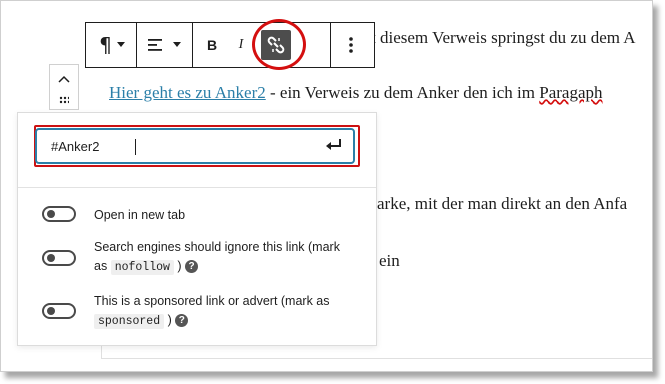 Image resolution: width=665 pixels, height=384 pixels. Describe the element at coordinates (187, 92) in the screenshot. I see `anchor-link: Hier geht es zu Anker2` at that location.